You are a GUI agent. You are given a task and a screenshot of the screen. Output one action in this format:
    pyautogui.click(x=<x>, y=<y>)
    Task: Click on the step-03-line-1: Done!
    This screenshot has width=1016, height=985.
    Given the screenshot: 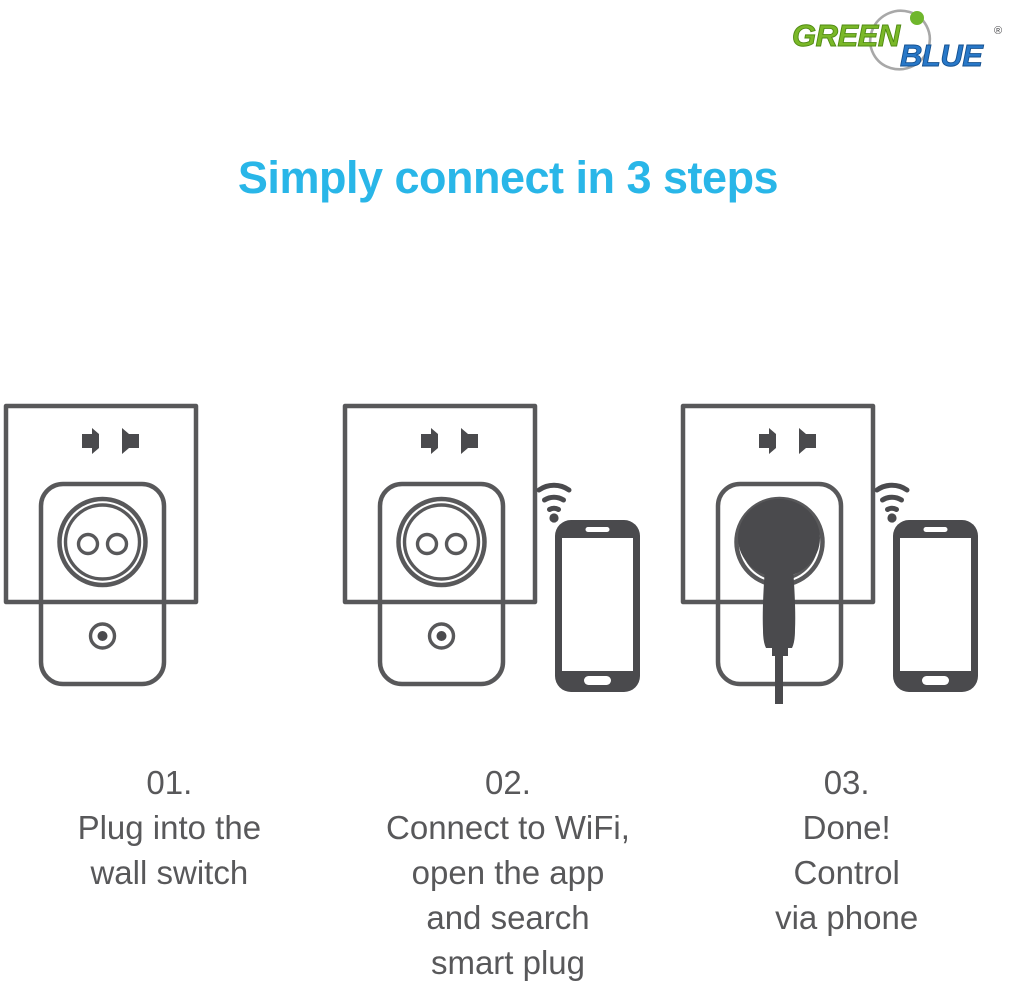 What is the action you would take?
    pyautogui.click(x=846, y=827)
    